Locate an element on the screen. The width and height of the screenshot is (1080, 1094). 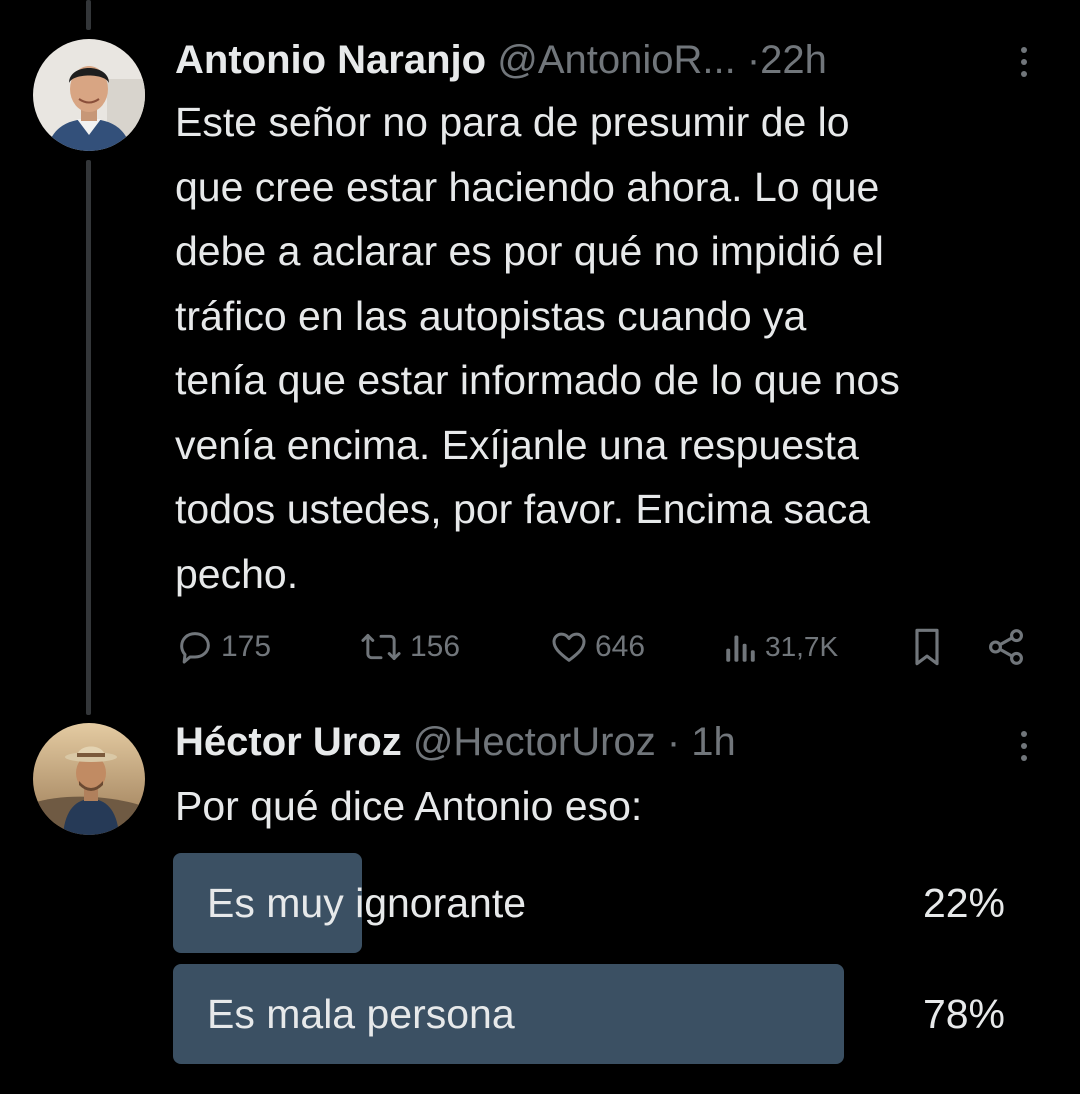
tweet-timestamp: 1h is located at coordinates (713, 742).